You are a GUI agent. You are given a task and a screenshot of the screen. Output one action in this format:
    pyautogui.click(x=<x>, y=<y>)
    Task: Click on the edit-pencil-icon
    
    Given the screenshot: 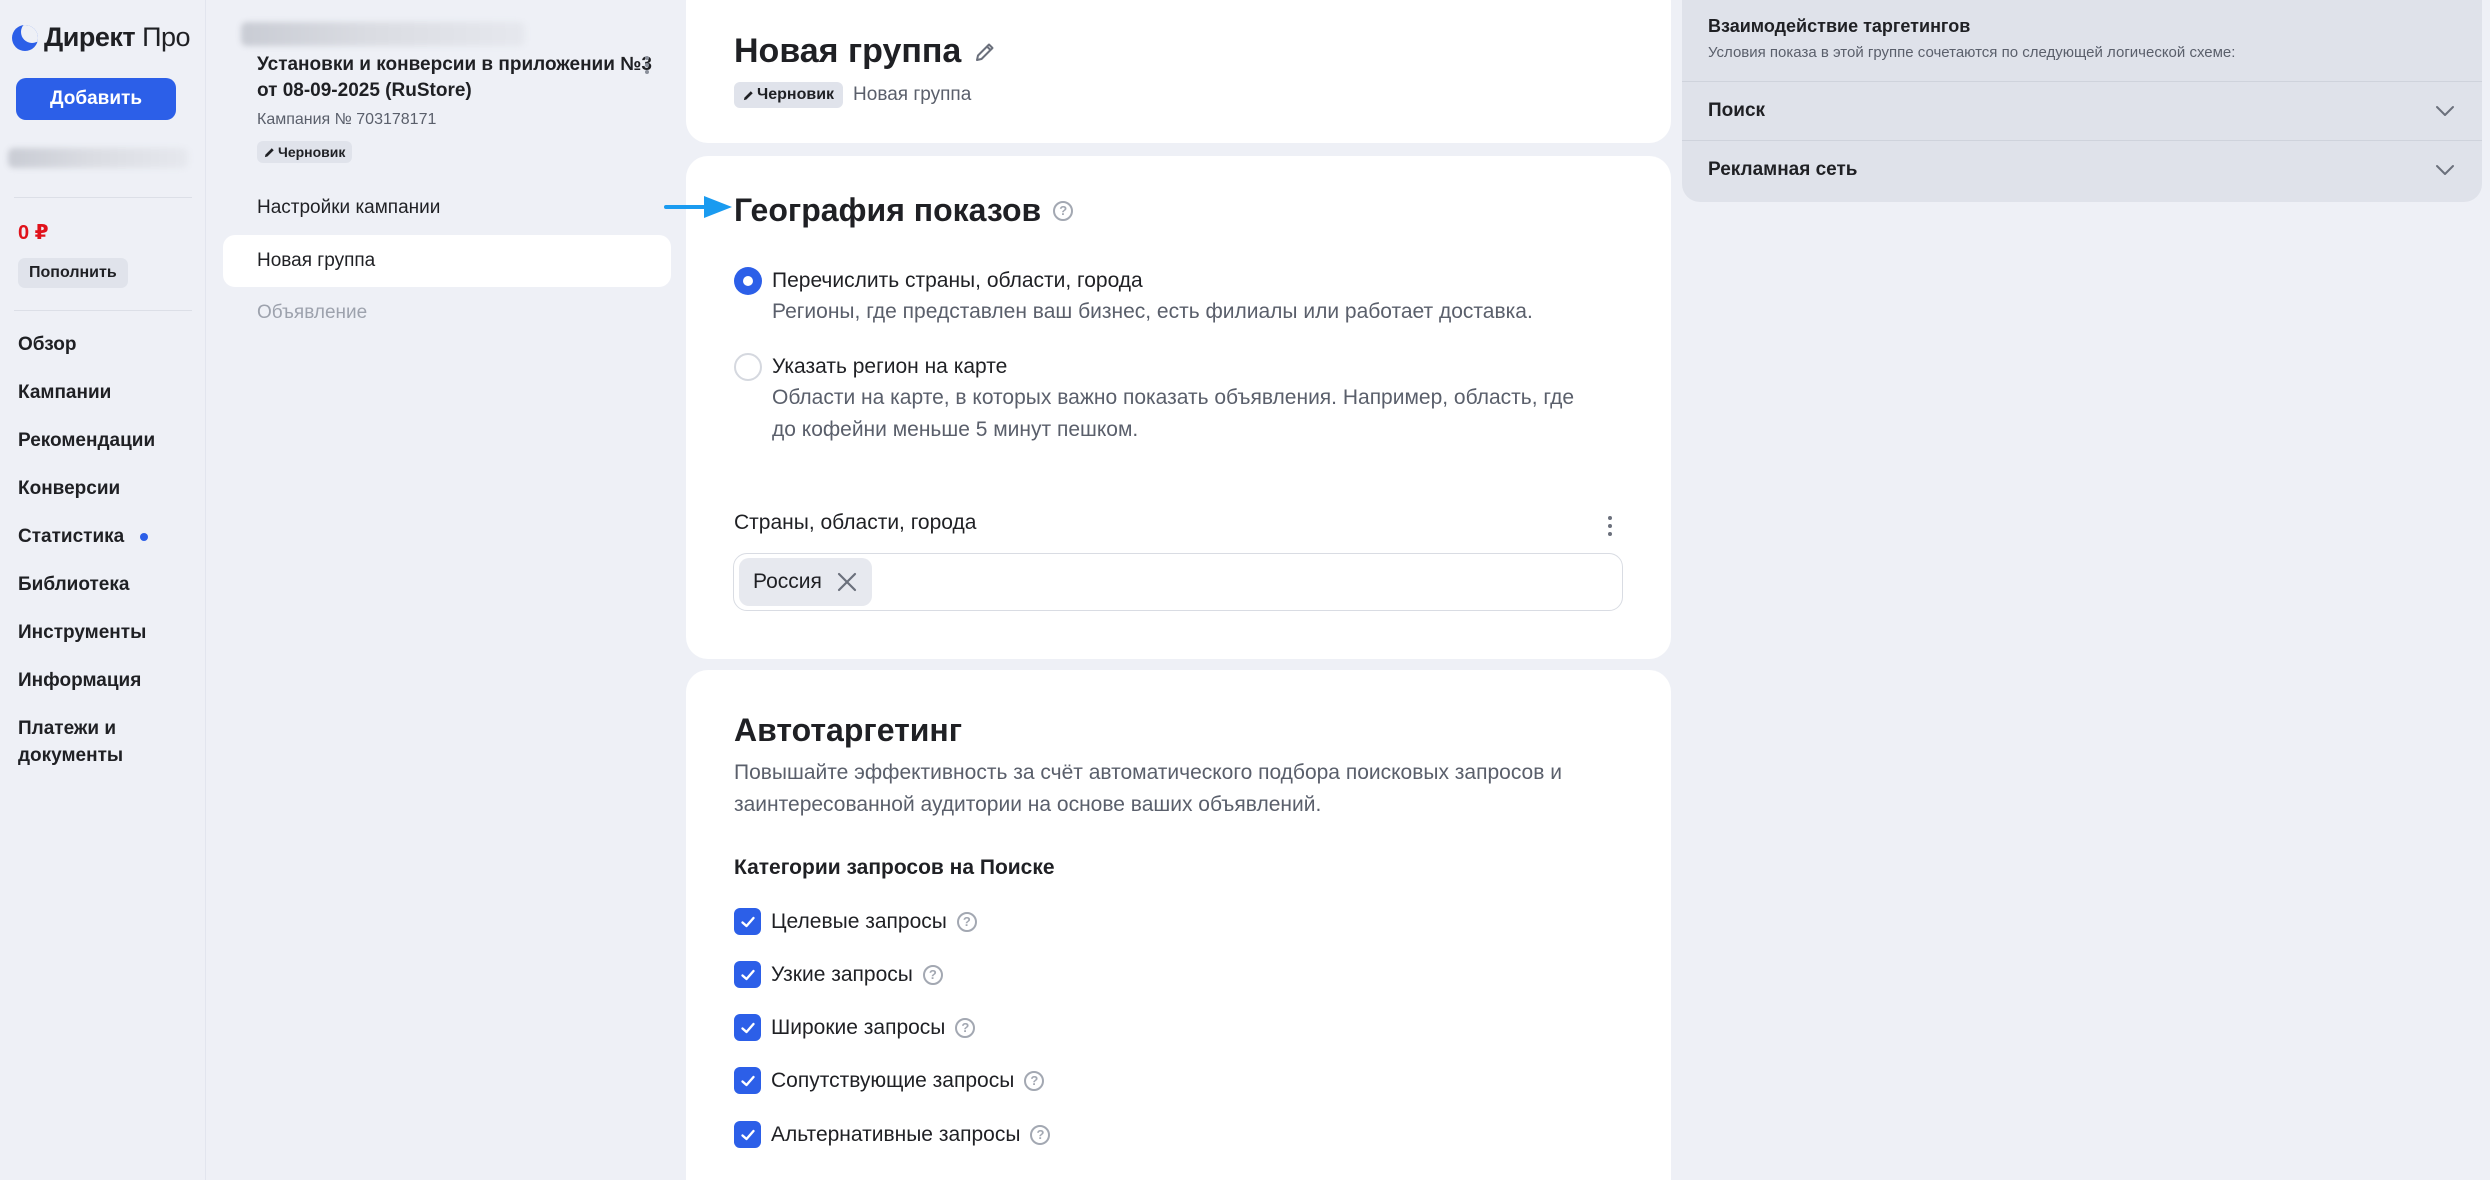 What is the action you would take?
    pyautogui.click(x=985, y=52)
    